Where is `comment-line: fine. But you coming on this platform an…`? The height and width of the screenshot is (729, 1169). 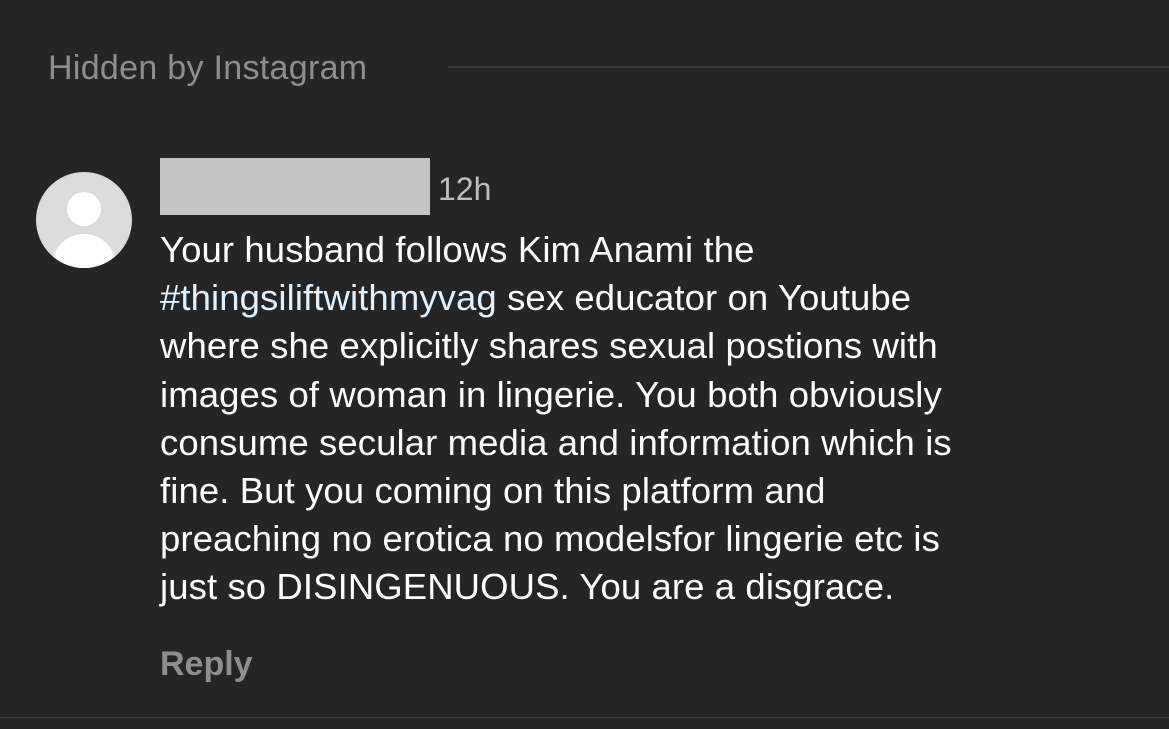 comment-line: fine. But you coming on this platform an… is located at coordinates (493, 491).